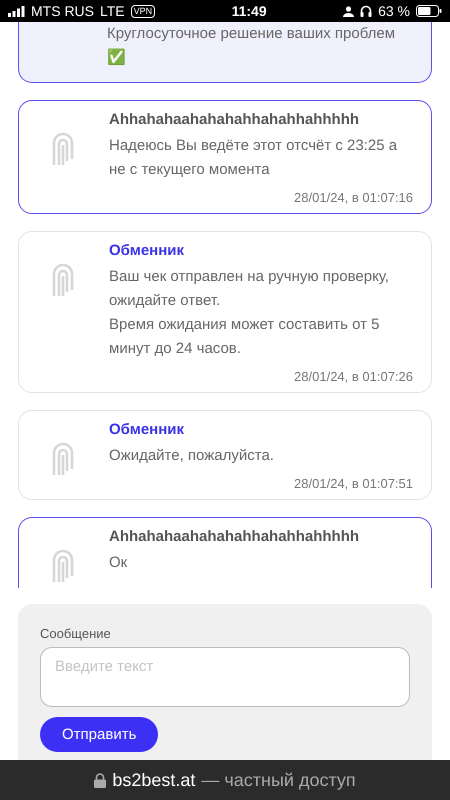 The height and width of the screenshot is (800, 450). Describe the element at coordinates (249, 11) in the screenshot. I see `clock: 11:49` at that location.